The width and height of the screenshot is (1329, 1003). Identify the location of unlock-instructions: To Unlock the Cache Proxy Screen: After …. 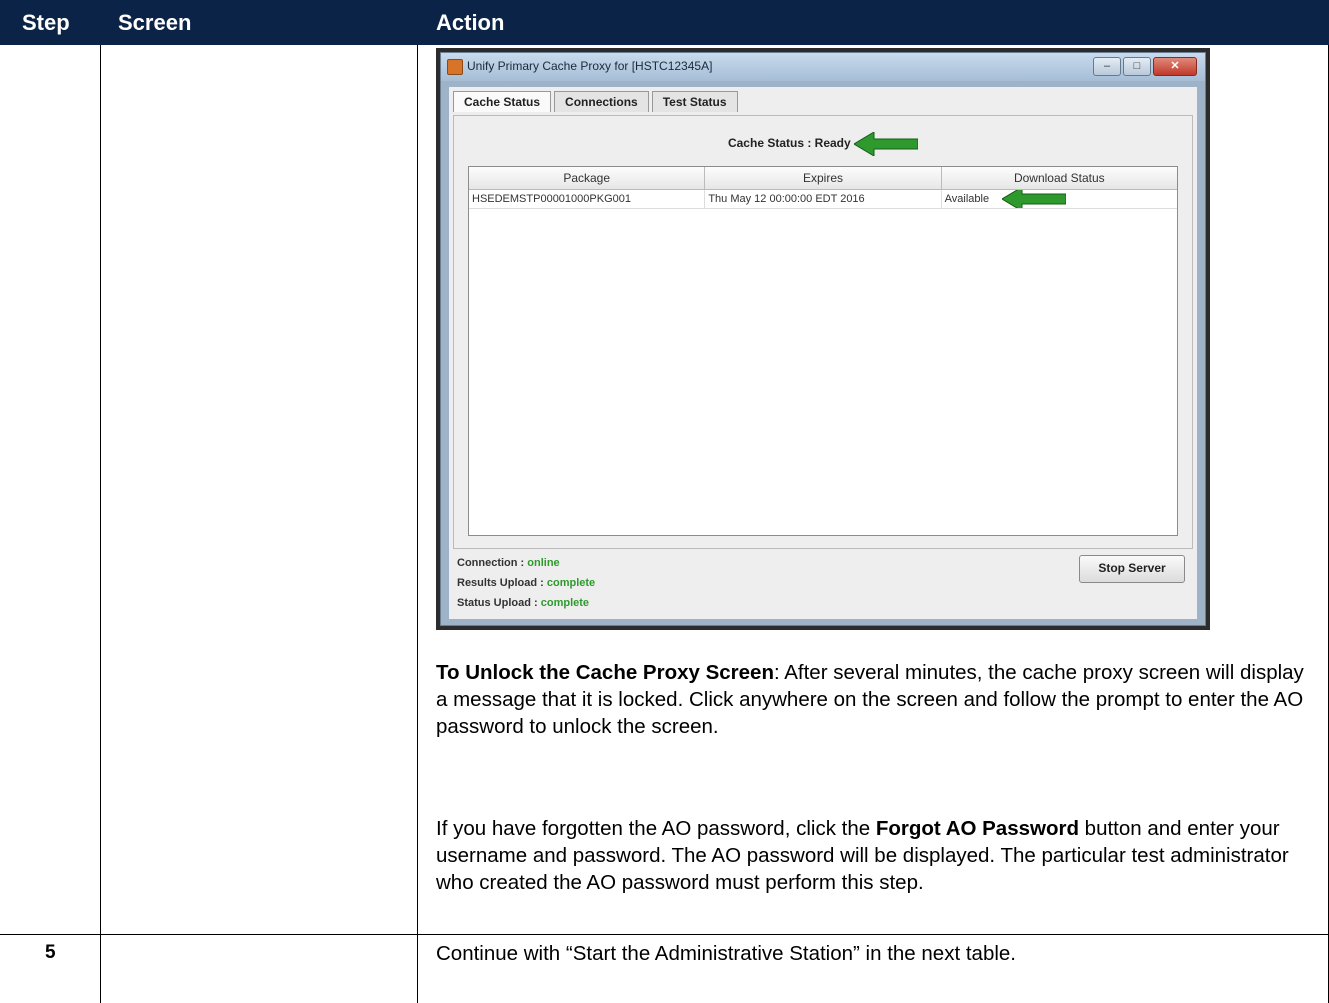
(871, 699).